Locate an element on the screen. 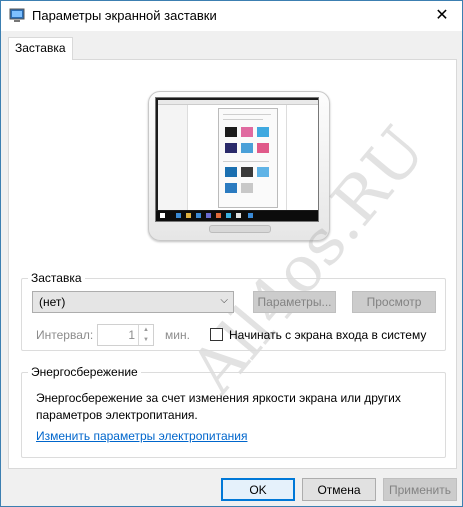  power-settings-link: Изменить параметры электропитания is located at coordinates (141, 436).